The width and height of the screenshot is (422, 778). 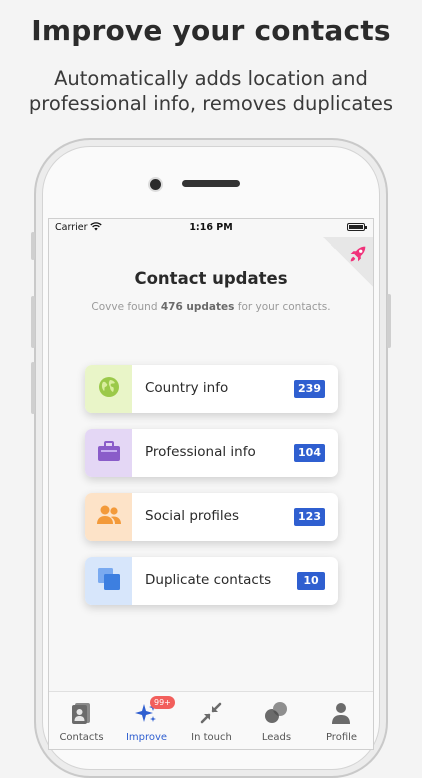 I want to click on social-profiles-icon-box, so click(x=108, y=517).